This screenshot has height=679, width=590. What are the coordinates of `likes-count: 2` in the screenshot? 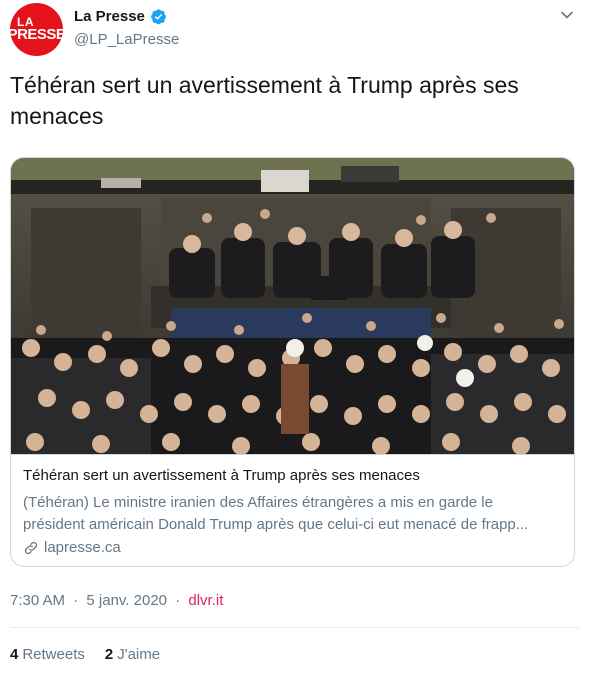 It's located at (109, 654).